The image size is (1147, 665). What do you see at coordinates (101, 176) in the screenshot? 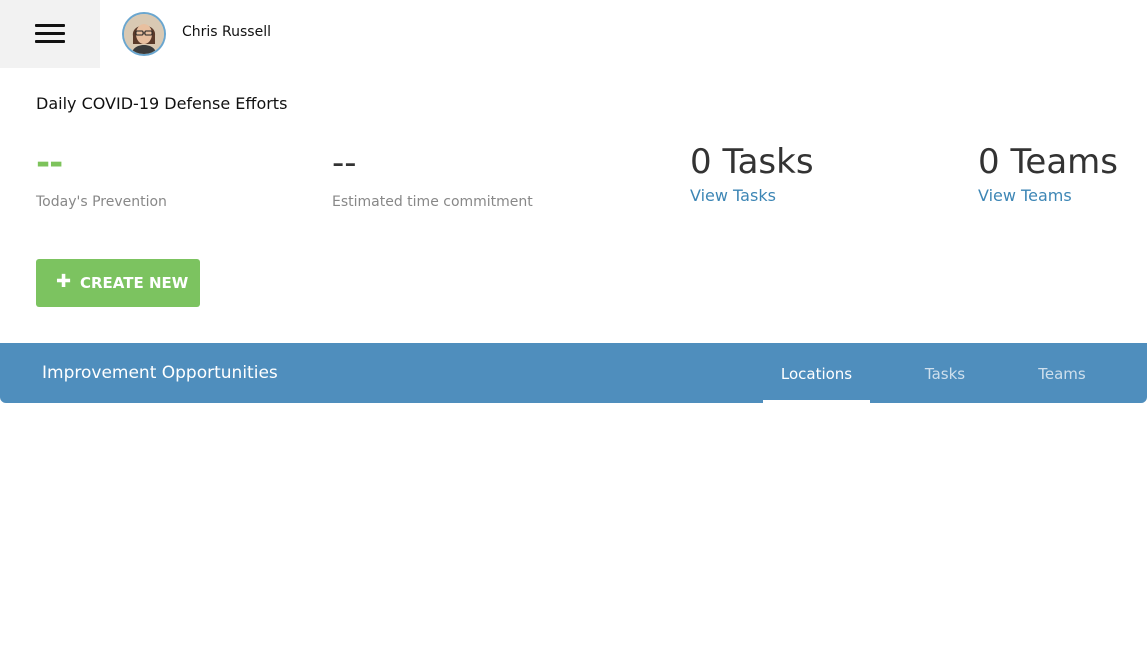
I see `prevention-stat: -- Today's Prevention` at bounding box center [101, 176].